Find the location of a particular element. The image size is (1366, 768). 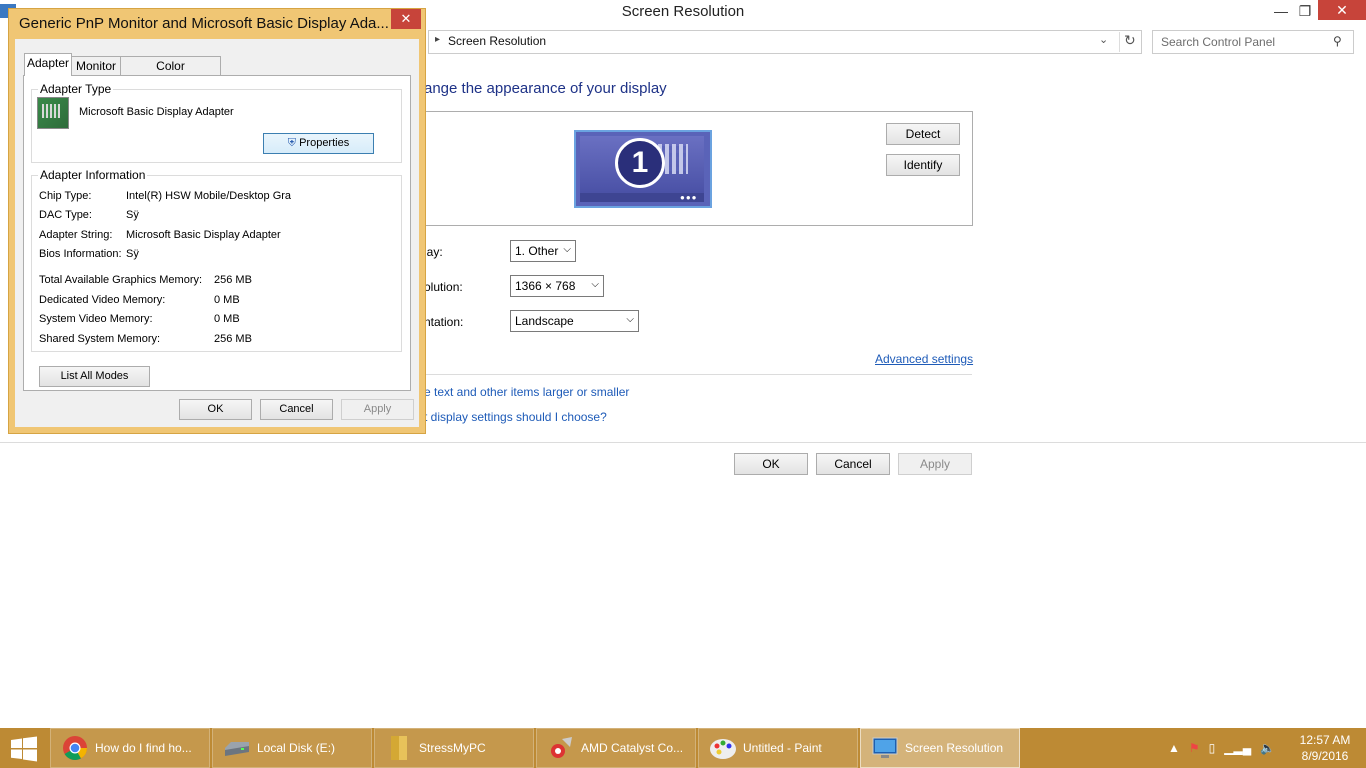

usb-device-icon: ▯ is located at coordinates (1212, 748).